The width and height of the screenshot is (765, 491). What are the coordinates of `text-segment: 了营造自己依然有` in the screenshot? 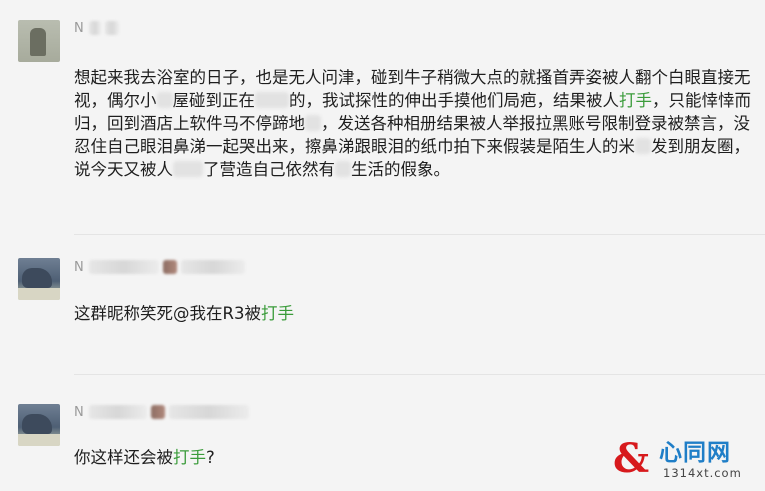 It's located at (269, 169).